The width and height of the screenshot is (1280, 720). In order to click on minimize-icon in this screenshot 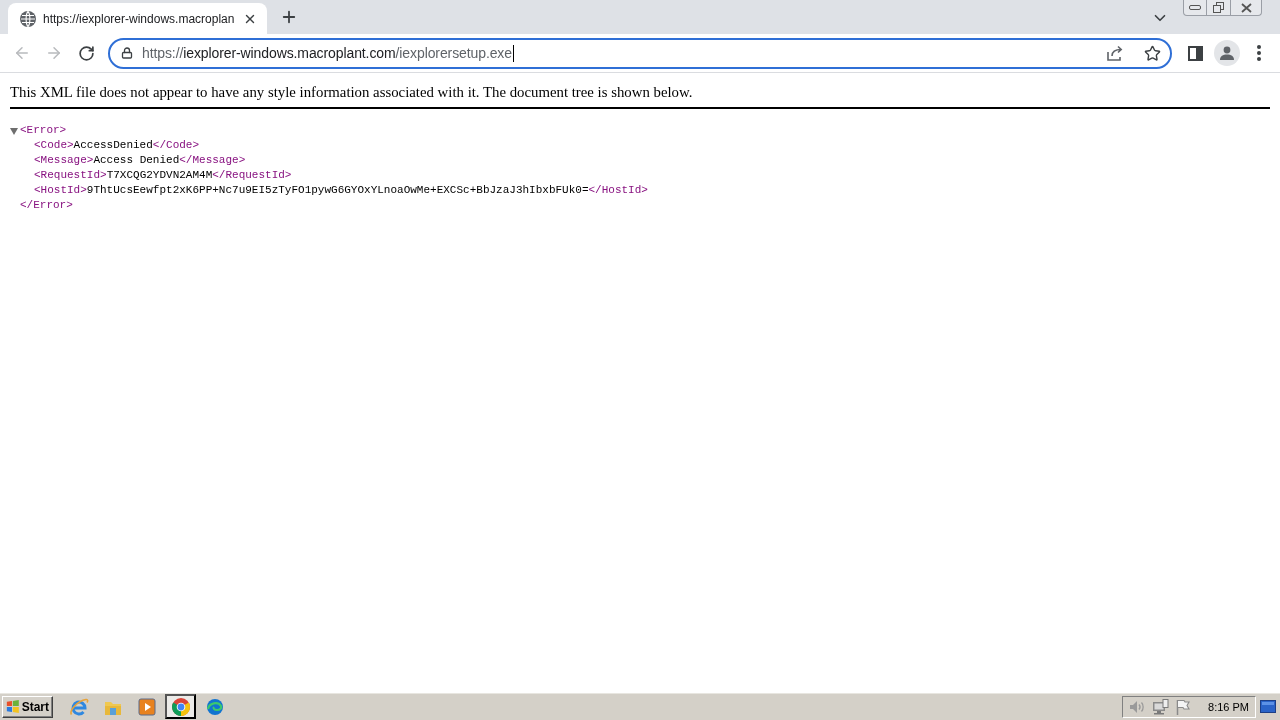, I will do `click(1195, 7)`.